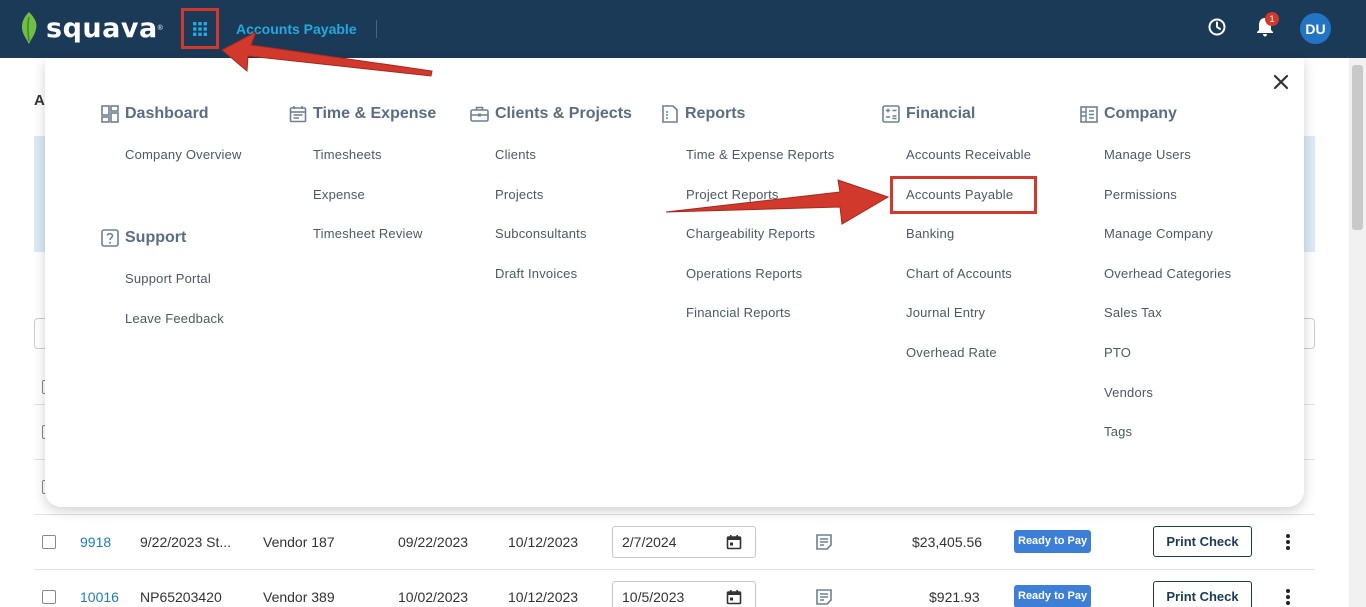 This screenshot has height=607, width=1366. What do you see at coordinates (738, 312) in the screenshot?
I see `menu-item-financial-reports: Financial Reports` at bounding box center [738, 312].